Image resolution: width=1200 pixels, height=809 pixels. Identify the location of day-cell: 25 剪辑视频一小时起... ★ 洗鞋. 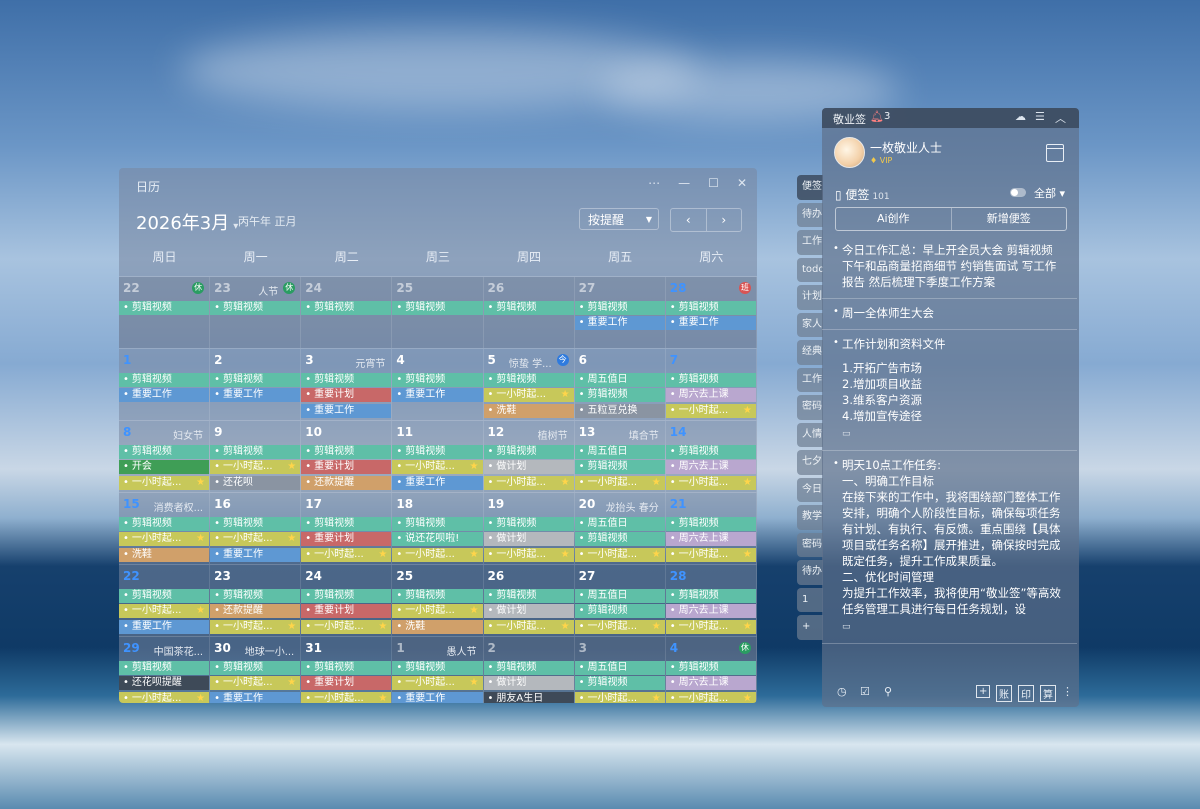
(438, 600).